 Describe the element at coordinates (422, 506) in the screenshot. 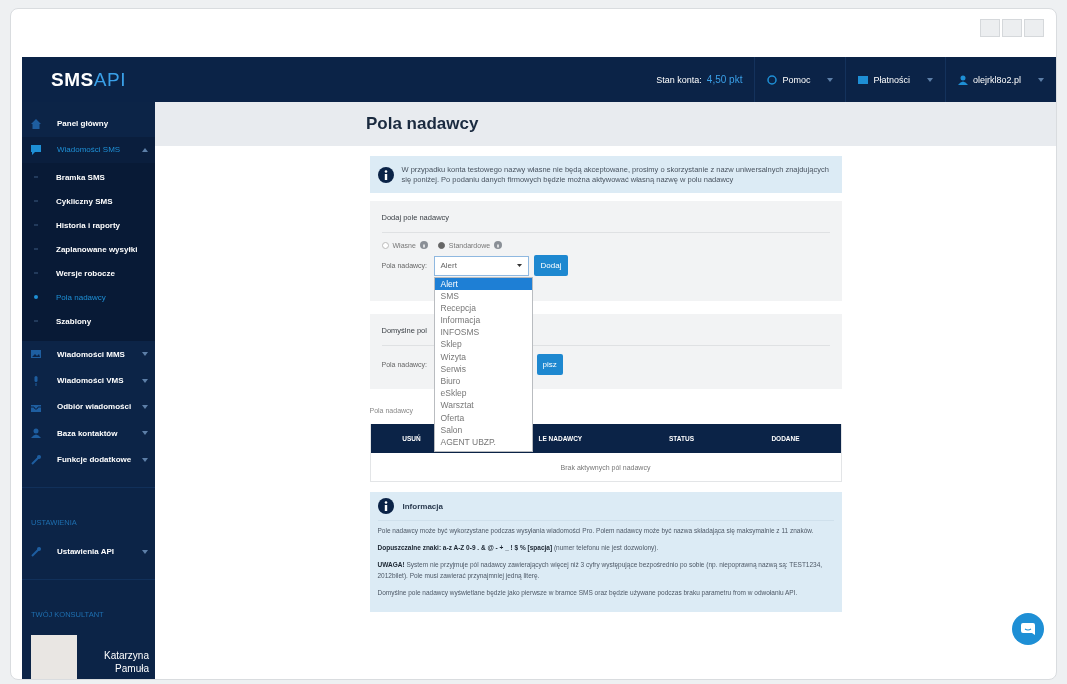

I see `info-title: Informacja` at that location.